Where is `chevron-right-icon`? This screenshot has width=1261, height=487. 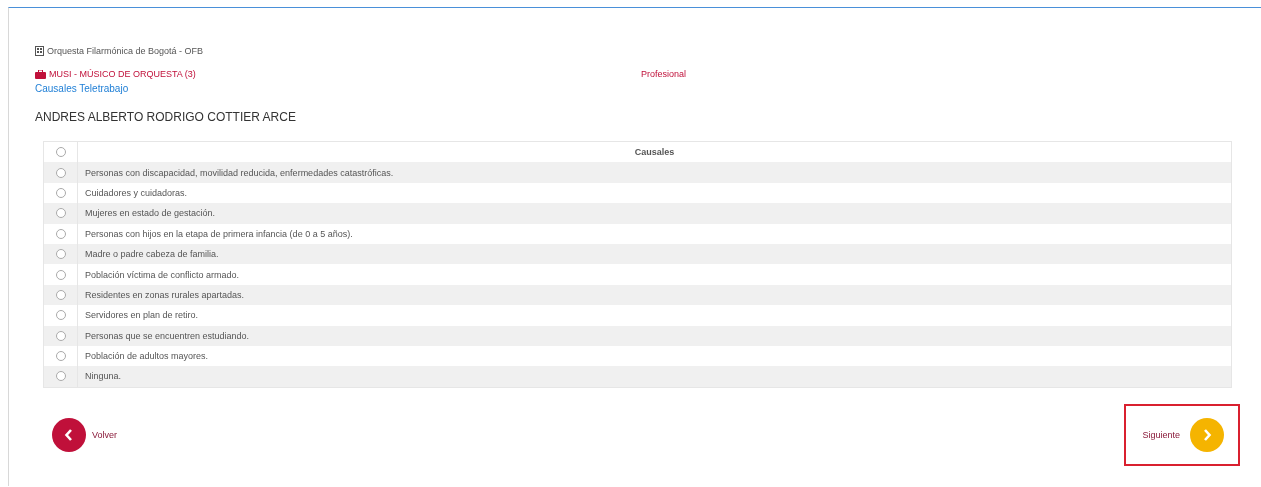
chevron-right-icon is located at coordinates (1207, 434).